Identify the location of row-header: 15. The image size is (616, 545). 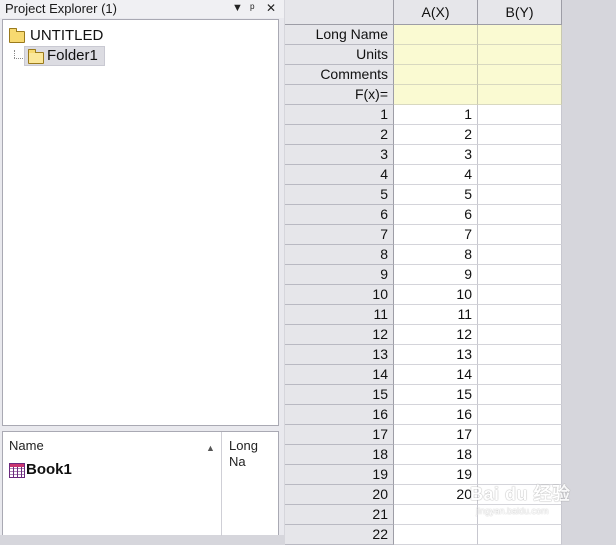
(339, 395).